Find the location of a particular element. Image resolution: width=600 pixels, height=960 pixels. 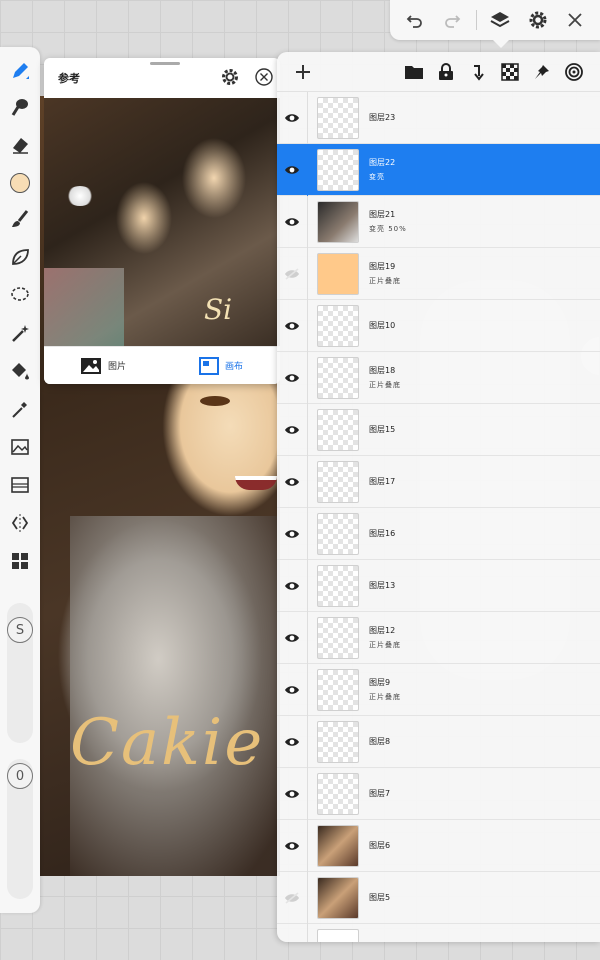

reference-window: 参考 Si 图片 画布 is located at coordinates (162, 221).